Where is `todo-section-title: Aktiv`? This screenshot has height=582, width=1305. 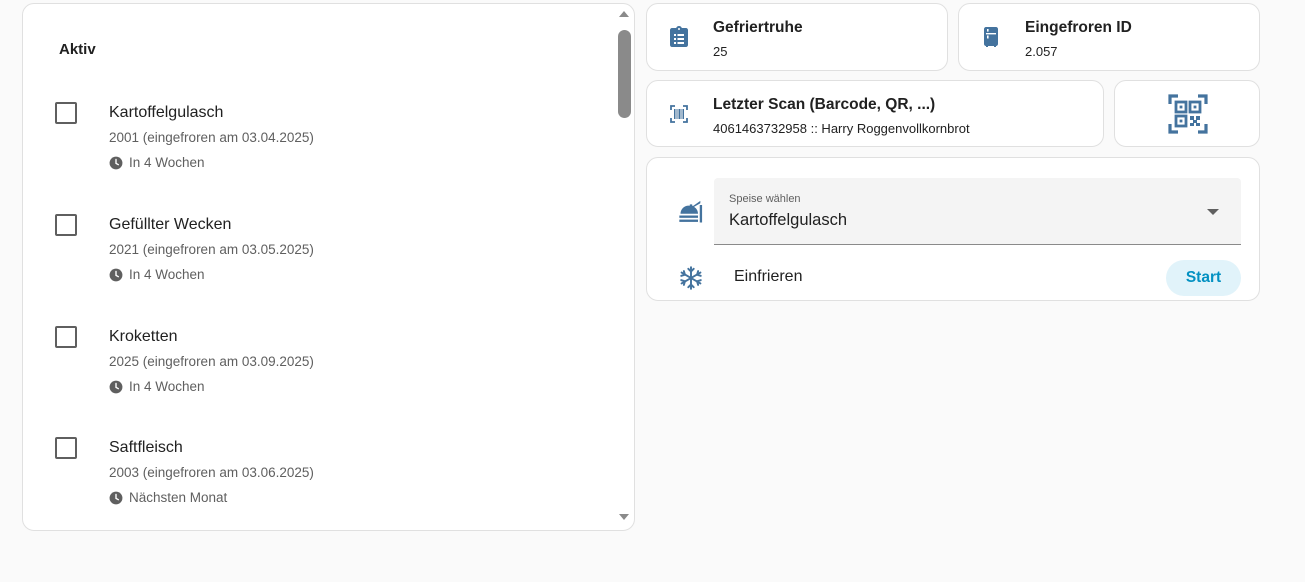
todo-section-title: Aktiv is located at coordinates (77, 49).